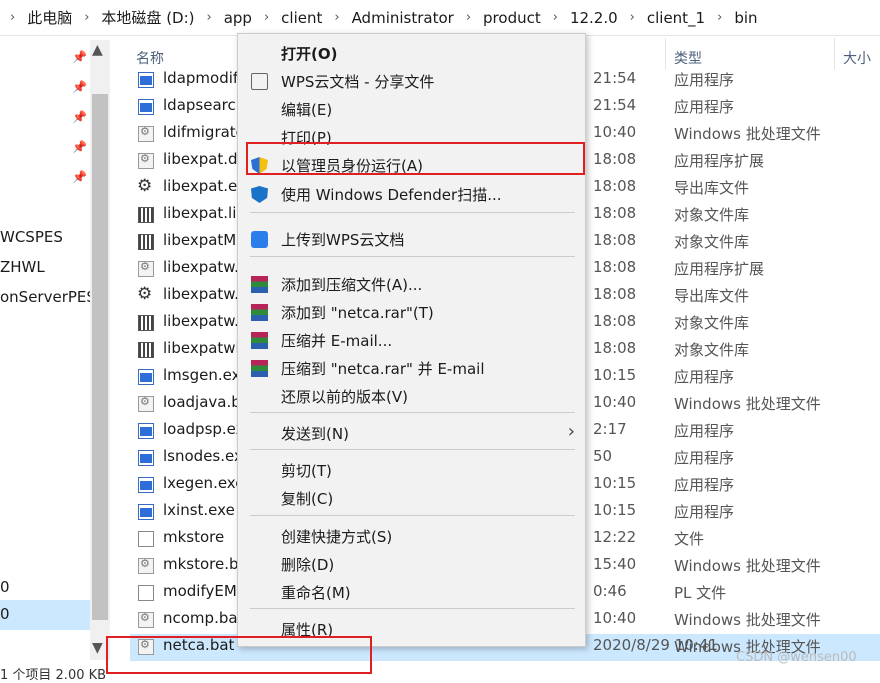 This screenshot has height=683, width=880. I want to click on breadcrumb-item: client_1, so click(676, 18).